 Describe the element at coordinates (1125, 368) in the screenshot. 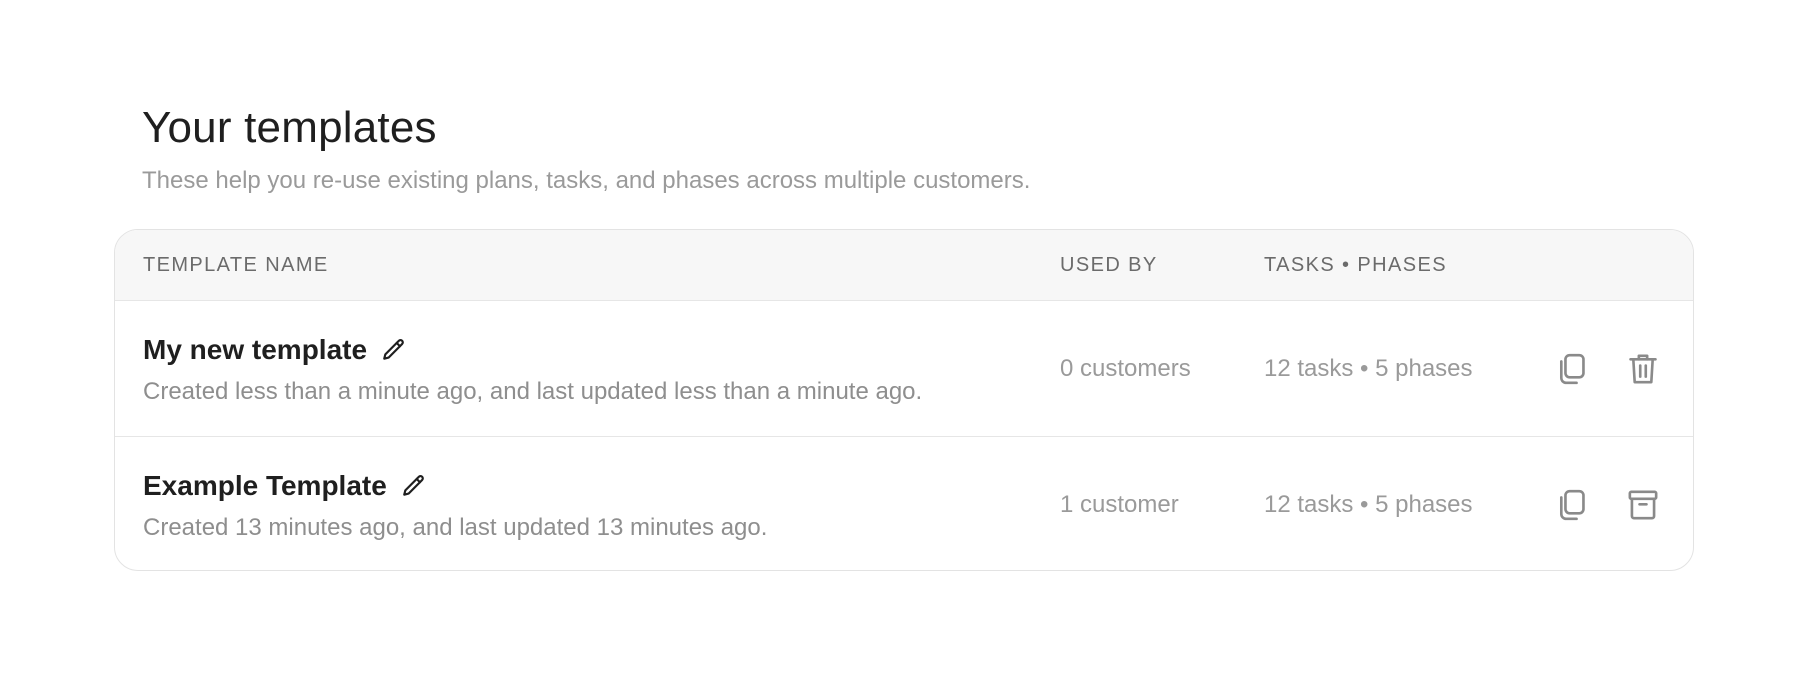

I see `used-by-count: 0 customers` at that location.